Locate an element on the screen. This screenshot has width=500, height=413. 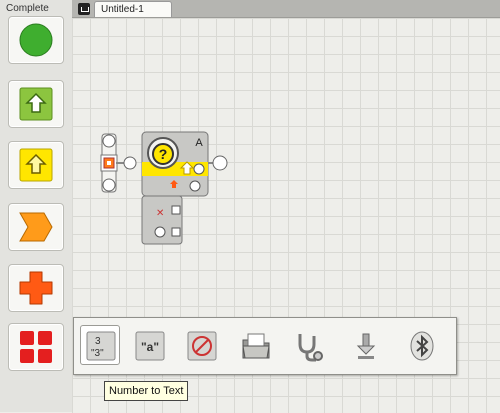
connector-bottom-icon is located at coordinates (109, 185).